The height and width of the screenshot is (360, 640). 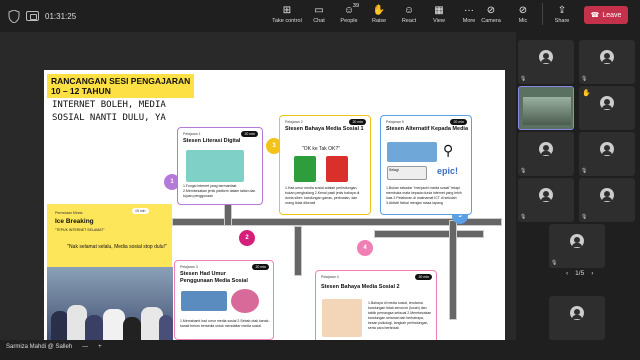 I want to click on people-count-badge: 39, so click(x=356, y=6).